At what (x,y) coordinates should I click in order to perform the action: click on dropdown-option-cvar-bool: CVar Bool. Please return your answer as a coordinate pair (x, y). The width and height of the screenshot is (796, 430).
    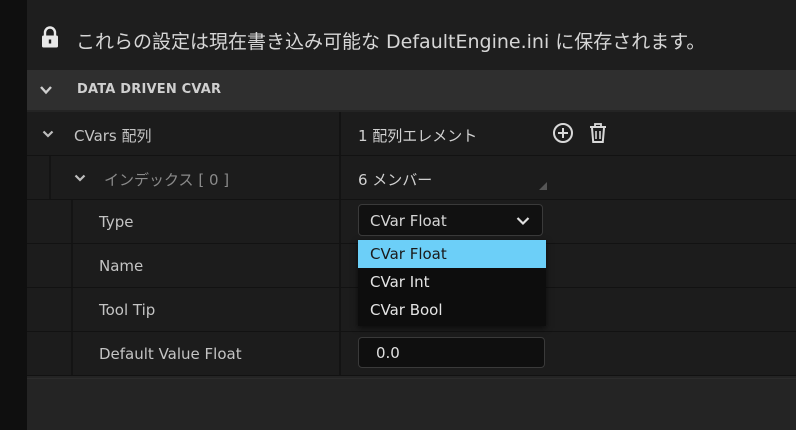
    Looking at the image, I should click on (452, 310).